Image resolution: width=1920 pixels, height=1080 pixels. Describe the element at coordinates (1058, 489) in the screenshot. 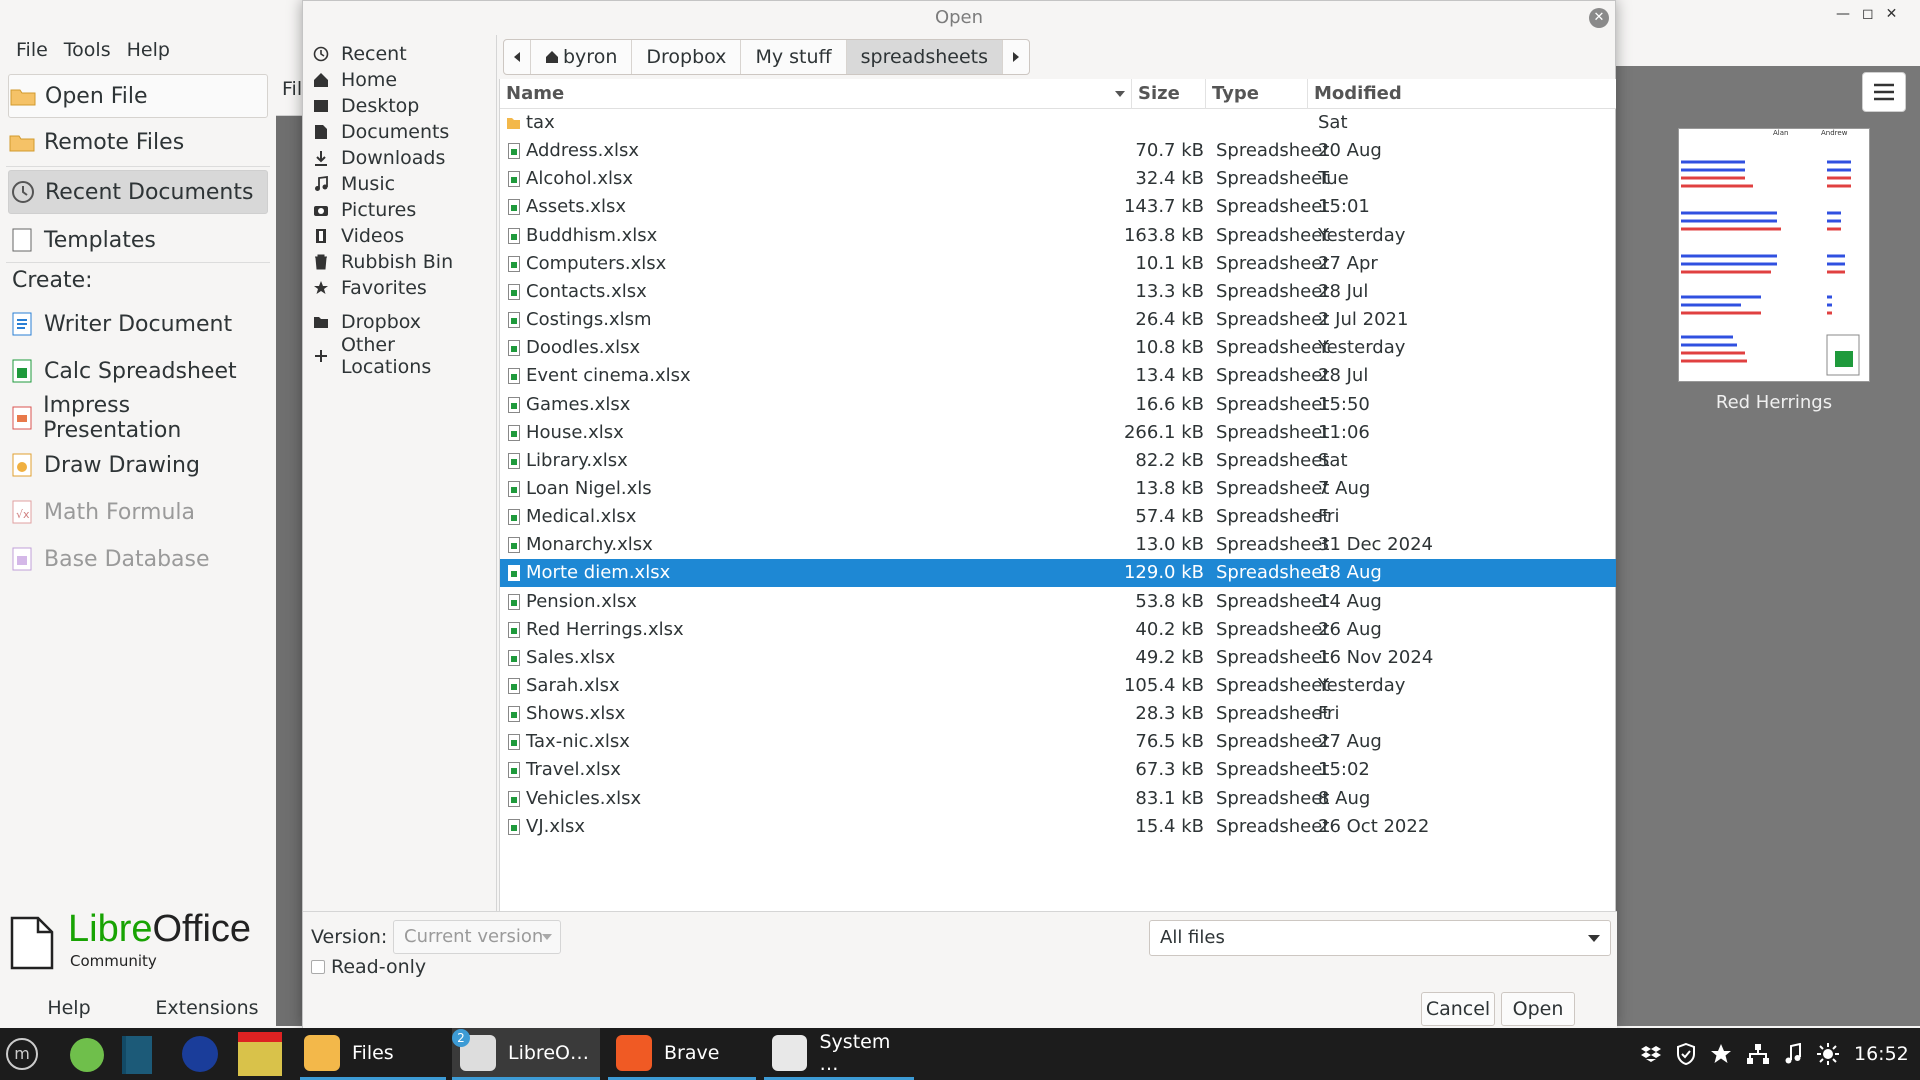

I see `file-row: Loan Nigel.xls 13.8 kB Spreadsheet 7 Aug` at that location.